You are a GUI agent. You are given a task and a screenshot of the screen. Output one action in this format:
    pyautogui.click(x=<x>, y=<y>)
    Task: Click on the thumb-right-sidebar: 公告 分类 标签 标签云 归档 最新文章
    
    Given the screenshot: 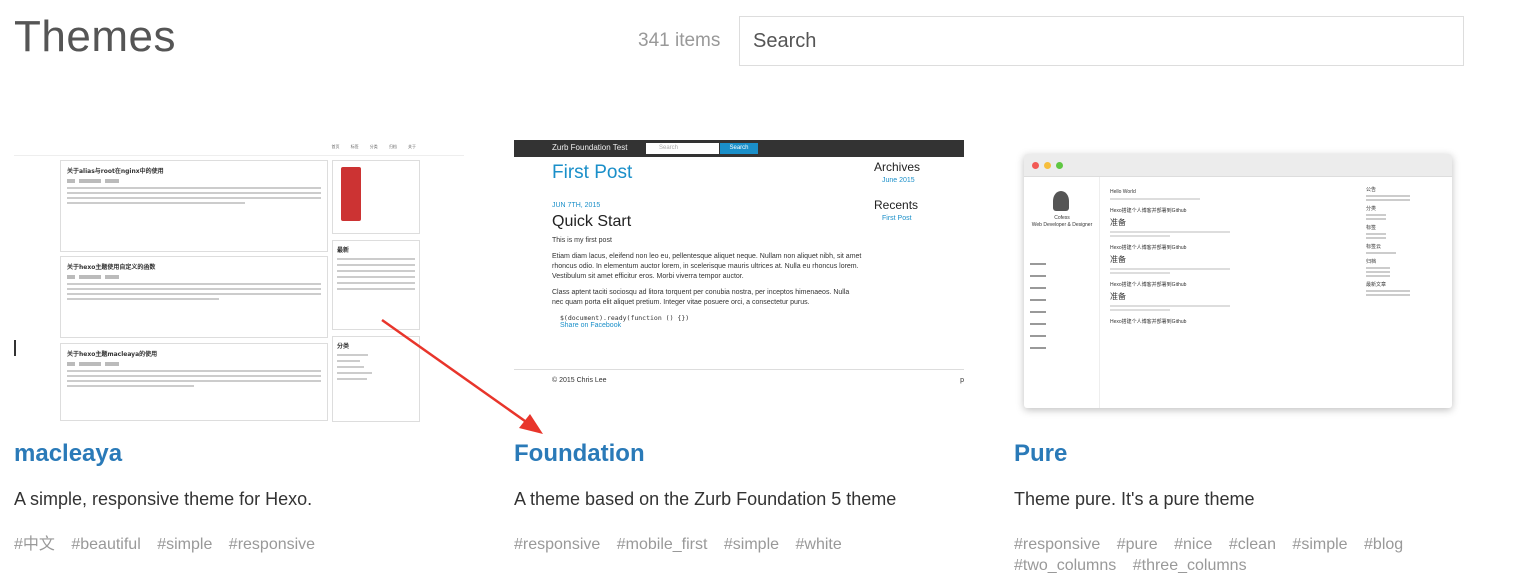 What is the action you would take?
    pyautogui.click(x=1406, y=240)
    